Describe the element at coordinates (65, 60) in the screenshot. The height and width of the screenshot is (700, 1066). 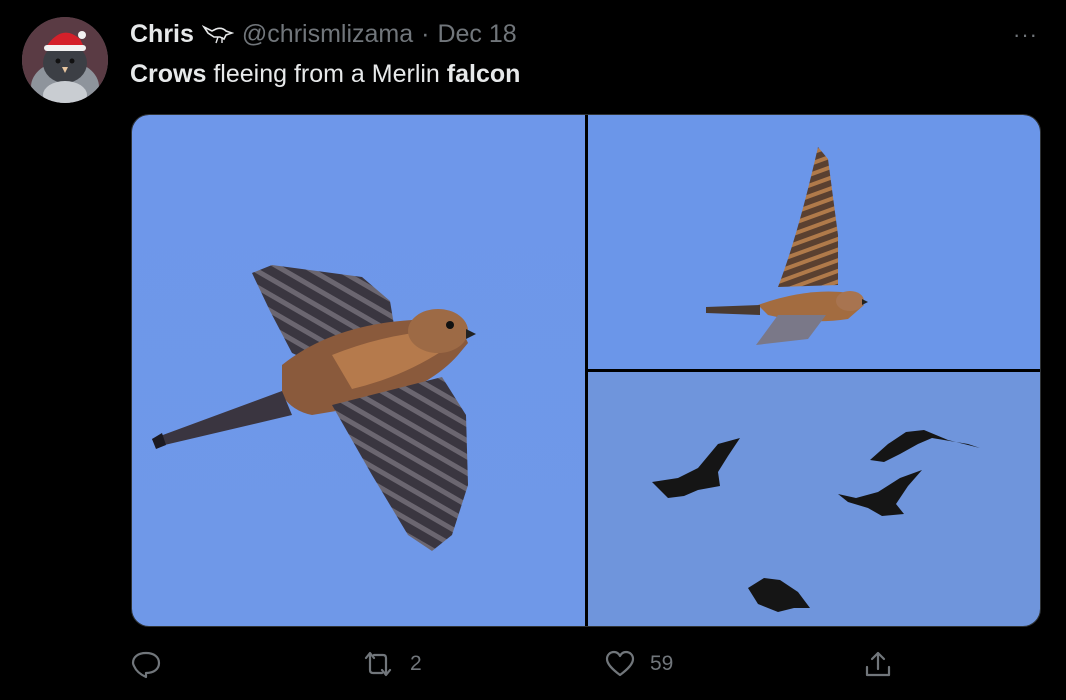
I see `avatar` at that location.